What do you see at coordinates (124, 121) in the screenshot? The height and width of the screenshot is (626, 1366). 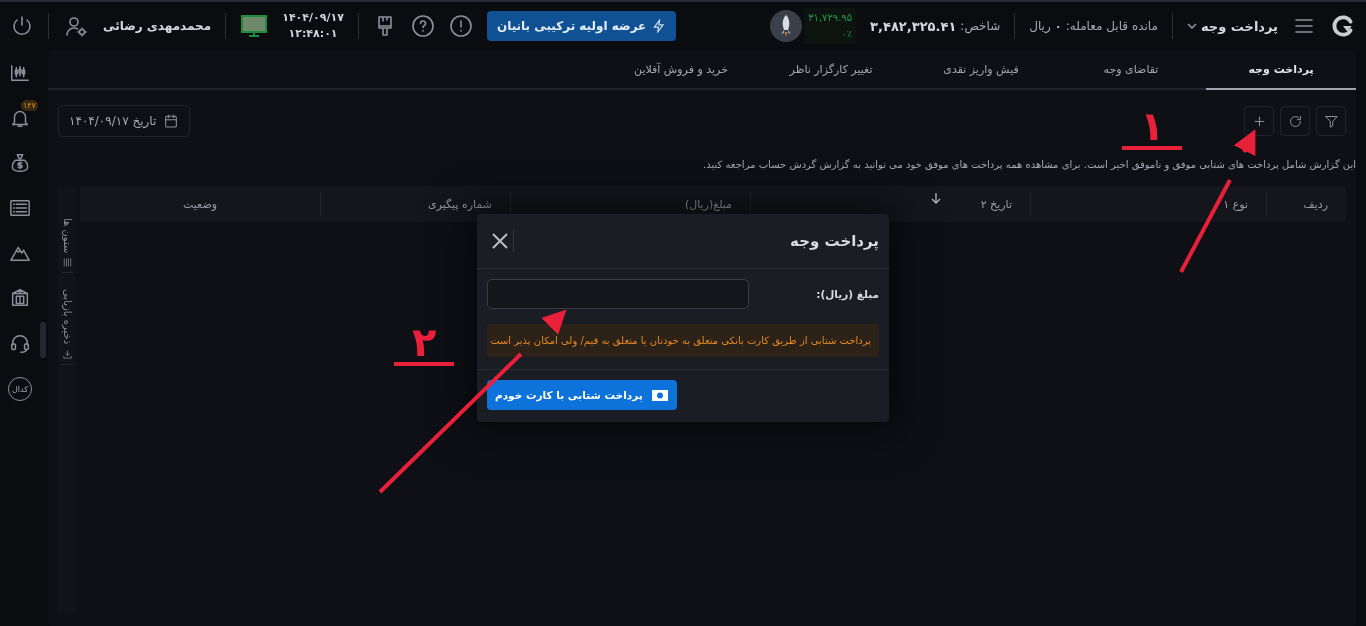 I see `date-filter: تاریخ ۱۴۰۴/۰۹/۱۷` at bounding box center [124, 121].